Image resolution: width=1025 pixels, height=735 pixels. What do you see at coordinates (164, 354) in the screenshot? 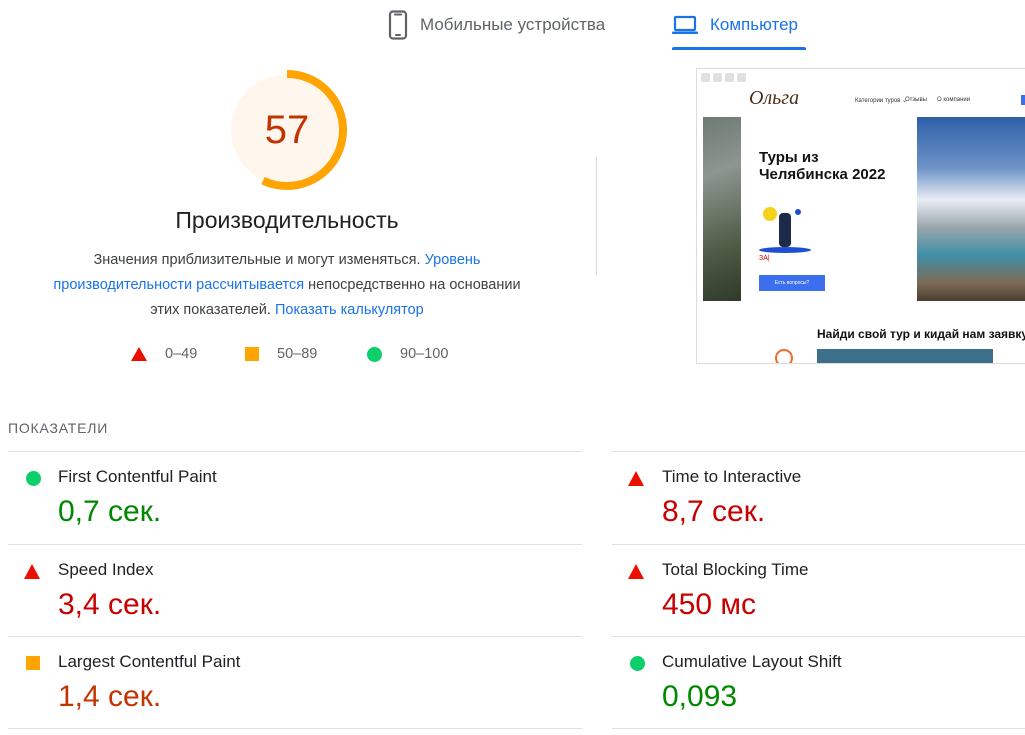
I see `legend-poor: 0–49` at bounding box center [164, 354].